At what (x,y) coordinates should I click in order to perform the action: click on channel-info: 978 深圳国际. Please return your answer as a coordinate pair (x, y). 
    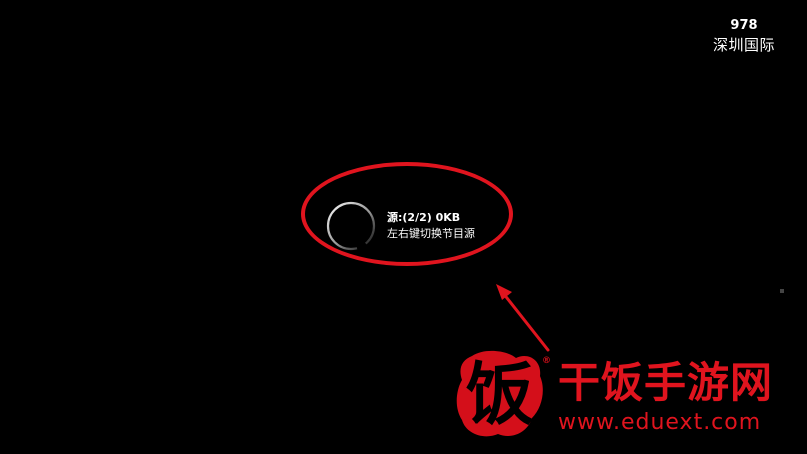
    Looking at the image, I should click on (744, 36).